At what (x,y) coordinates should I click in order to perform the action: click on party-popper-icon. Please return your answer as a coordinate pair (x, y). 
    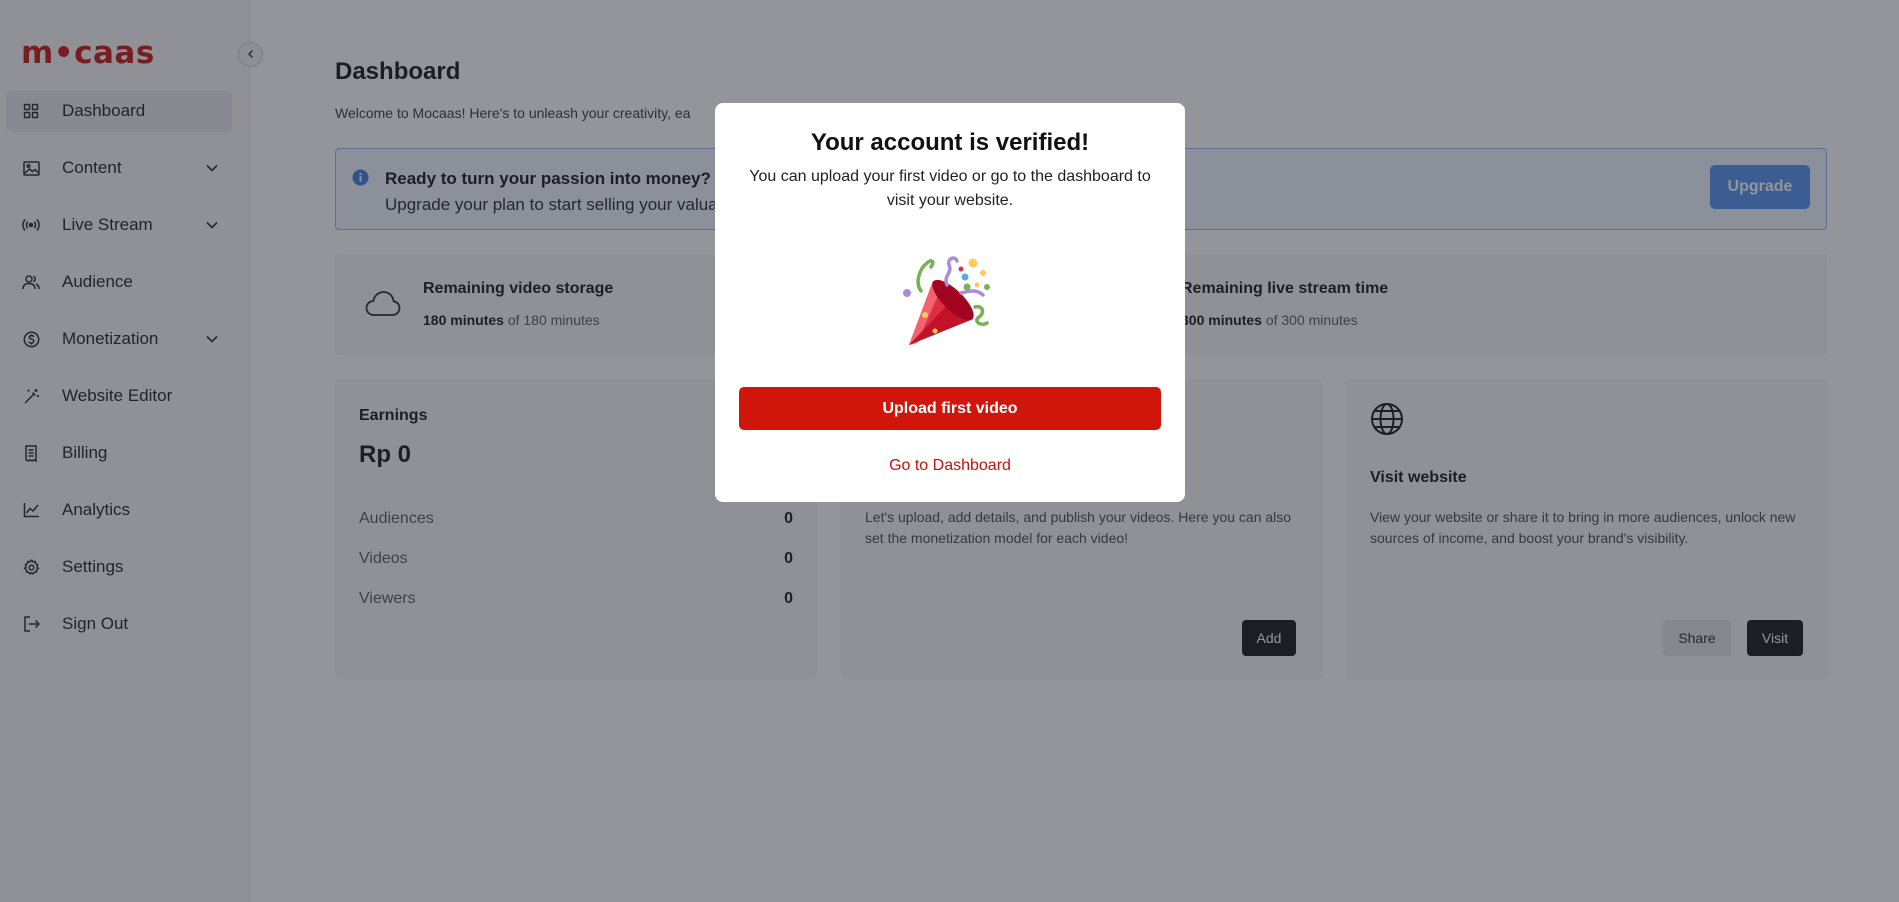
    Looking at the image, I should click on (950, 298).